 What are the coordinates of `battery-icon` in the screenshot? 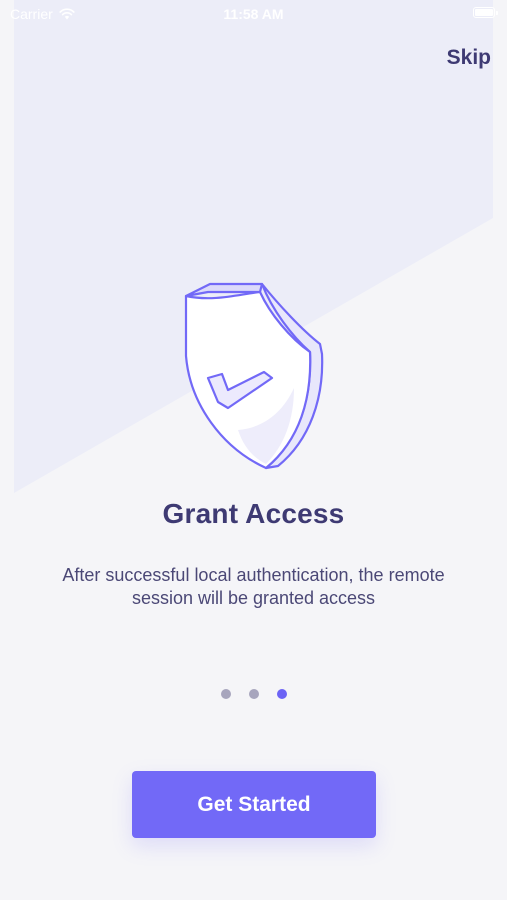 It's located at (485, 12).